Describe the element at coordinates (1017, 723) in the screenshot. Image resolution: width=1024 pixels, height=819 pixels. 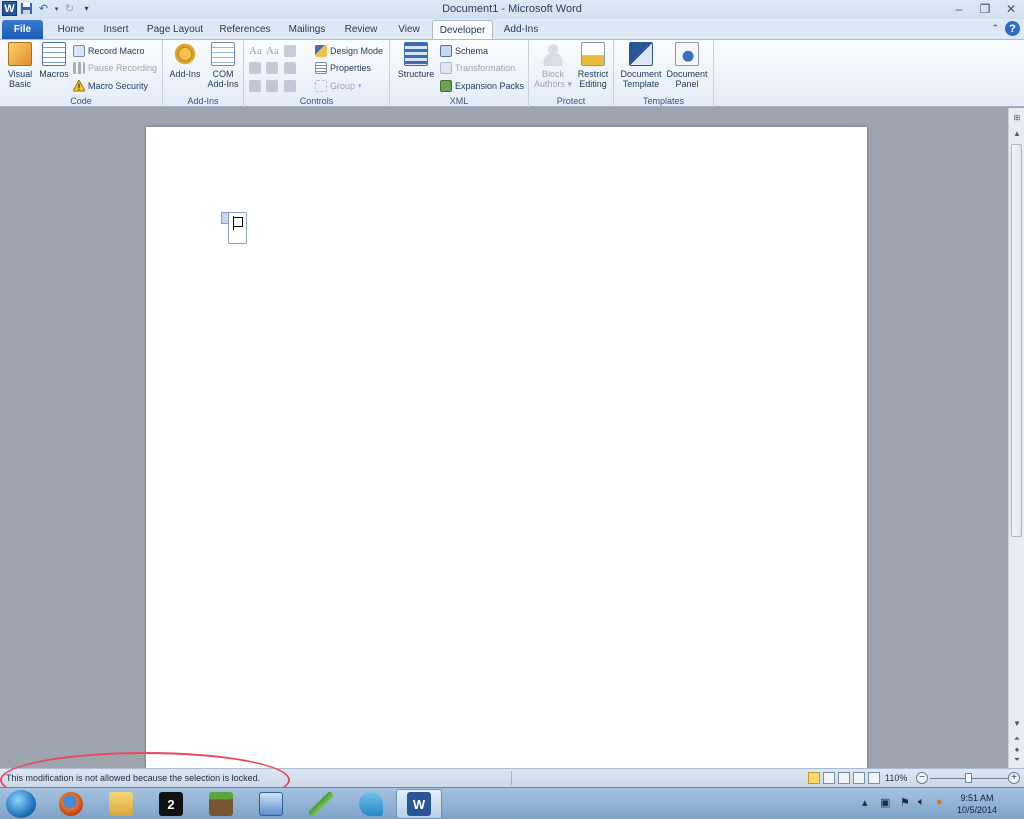
I see `scroll-down-icon: ▼` at that location.